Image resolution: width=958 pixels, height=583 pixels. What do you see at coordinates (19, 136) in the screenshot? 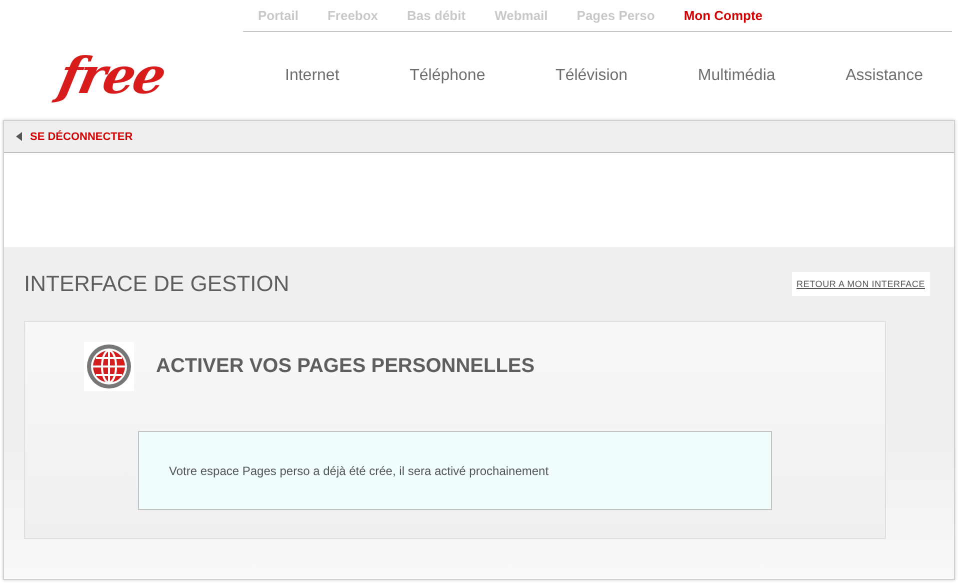
I see `caret-icon` at bounding box center [19, 136].